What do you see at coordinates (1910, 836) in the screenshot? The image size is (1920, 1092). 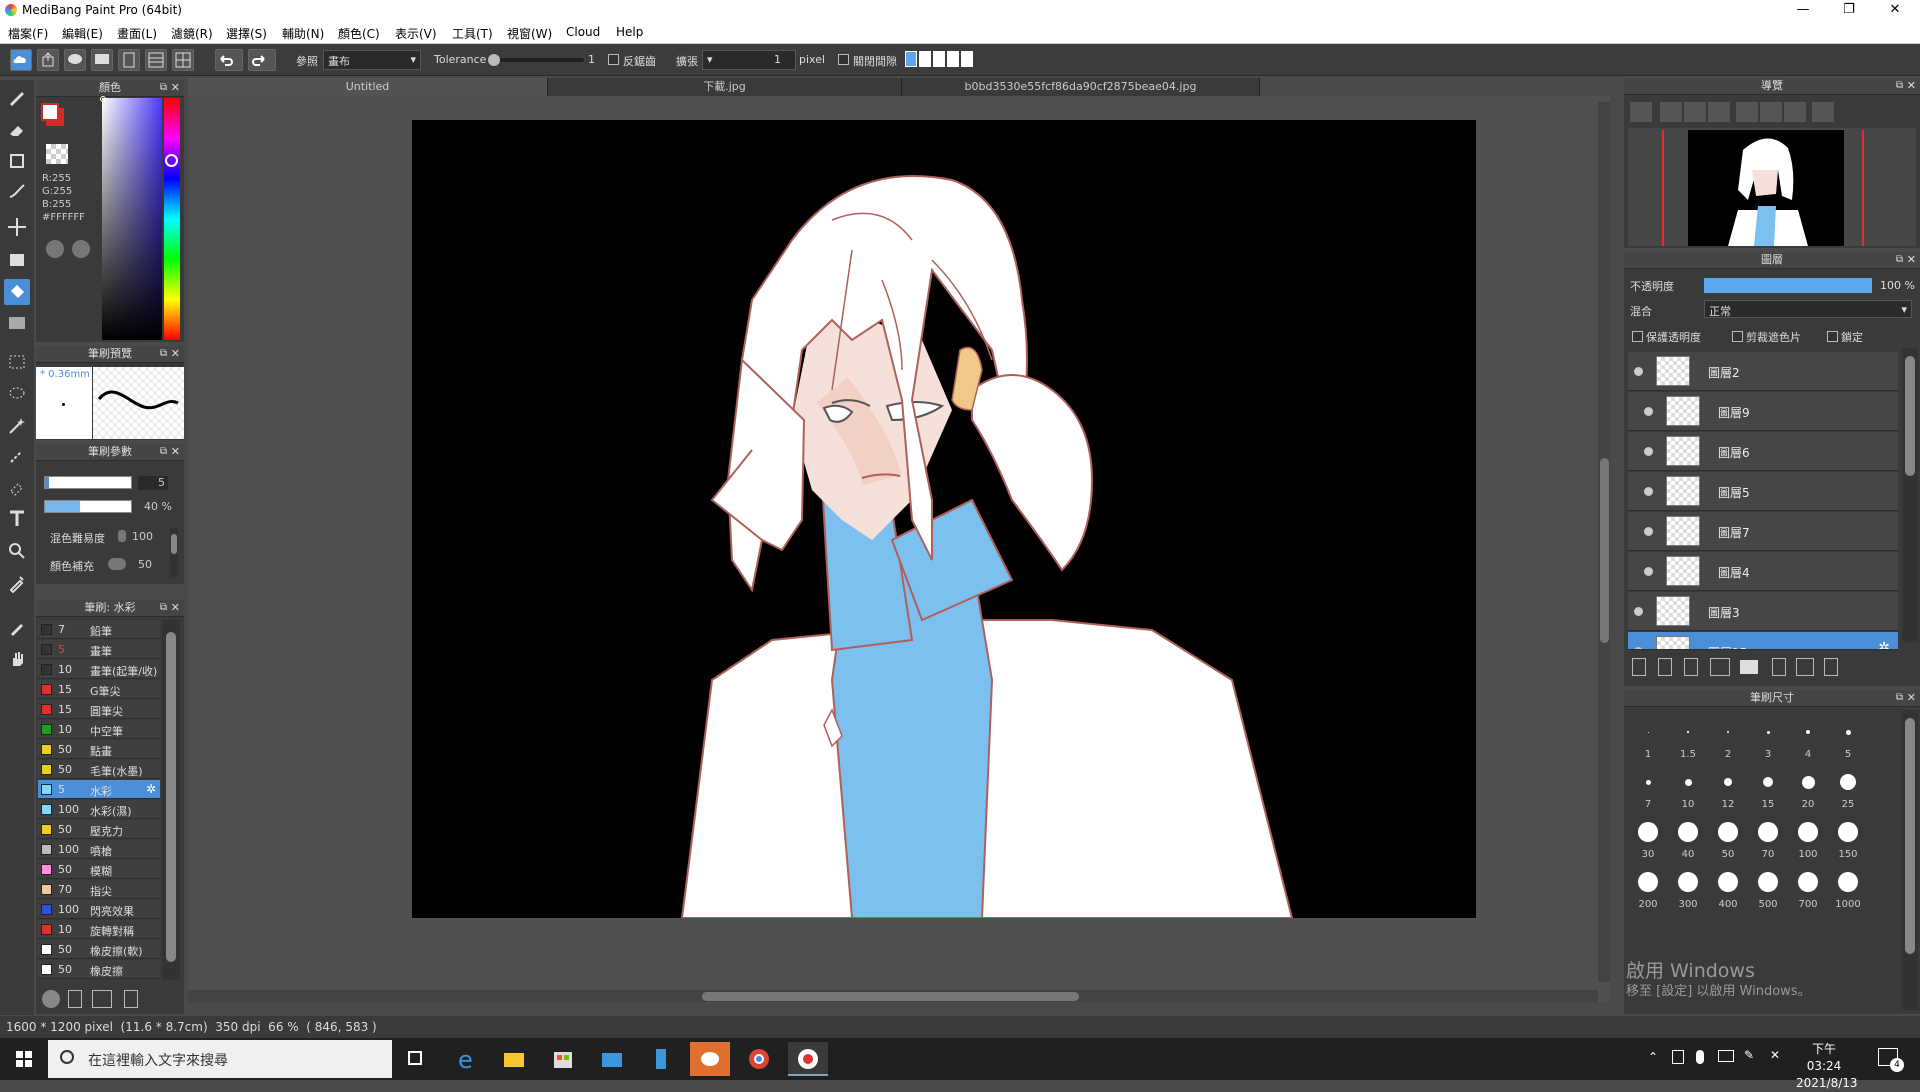 I see `brush-size-scrollbar-thumb` at bounding box center [1910, 836].